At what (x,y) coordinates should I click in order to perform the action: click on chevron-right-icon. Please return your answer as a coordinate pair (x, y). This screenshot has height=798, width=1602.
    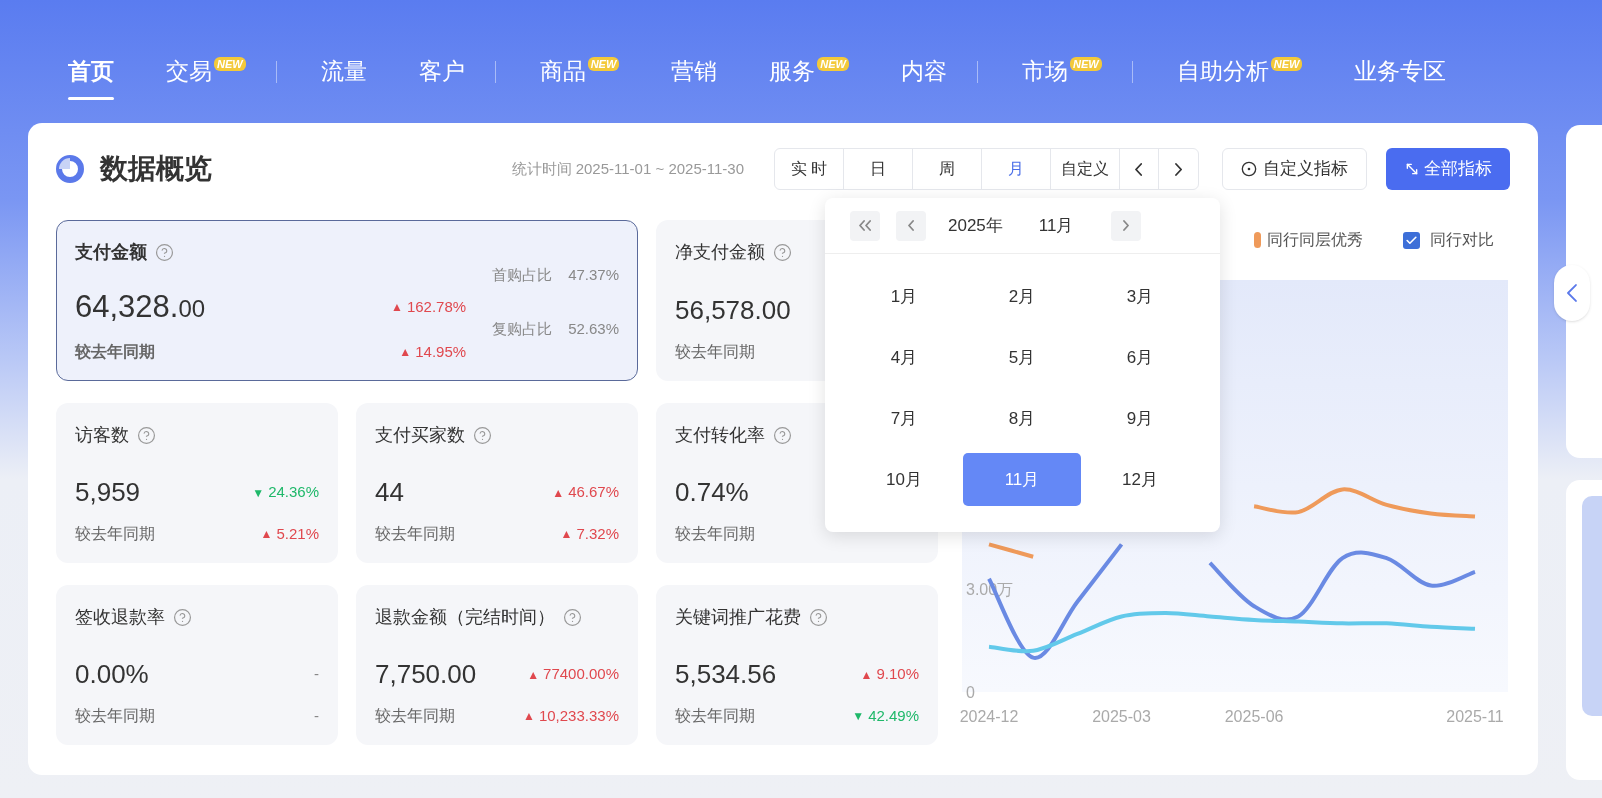
    Looking at the image, I should click on (1126, 225).